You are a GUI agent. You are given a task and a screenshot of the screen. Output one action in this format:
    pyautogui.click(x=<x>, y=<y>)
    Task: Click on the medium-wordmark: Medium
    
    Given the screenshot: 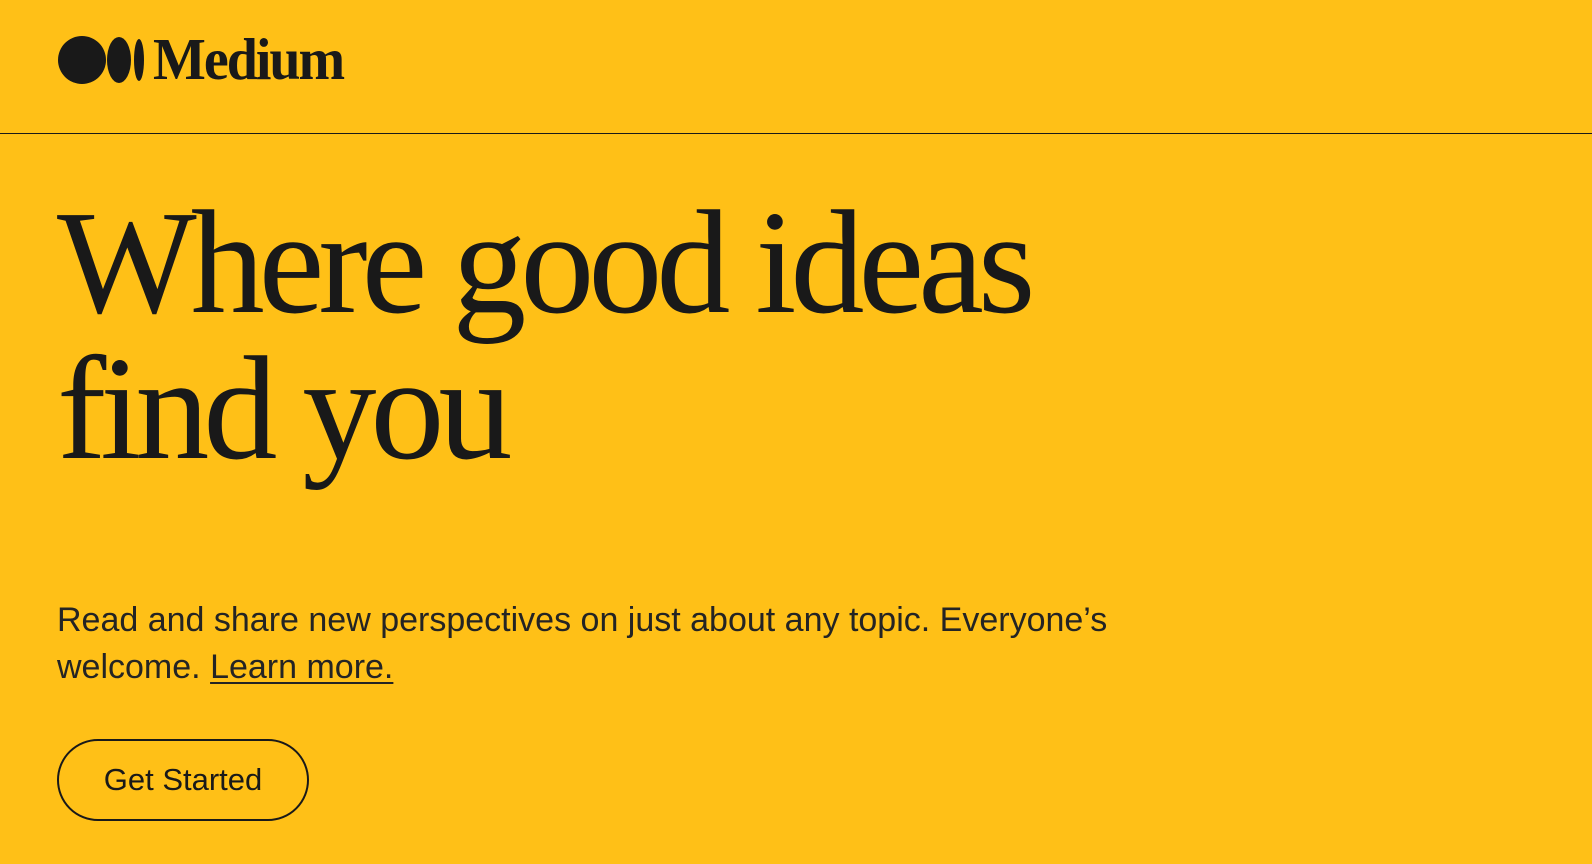 What is the action you would take?
    pyautogui.click(x=249, y=60)
    